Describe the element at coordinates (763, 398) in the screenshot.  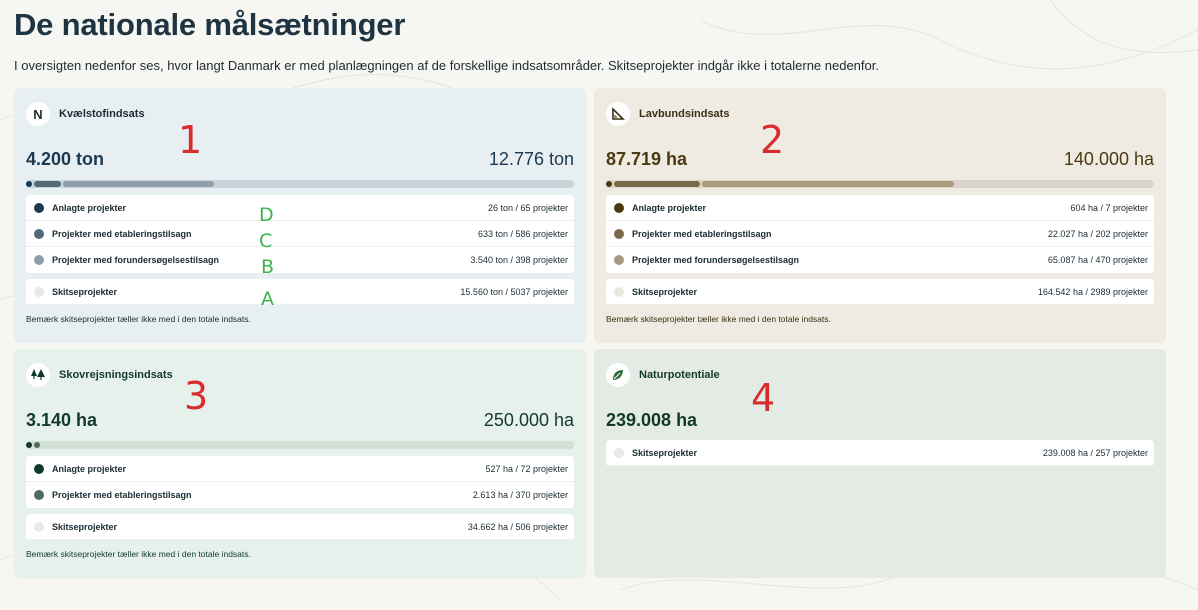
I see `annotation-4: 4` at that location.